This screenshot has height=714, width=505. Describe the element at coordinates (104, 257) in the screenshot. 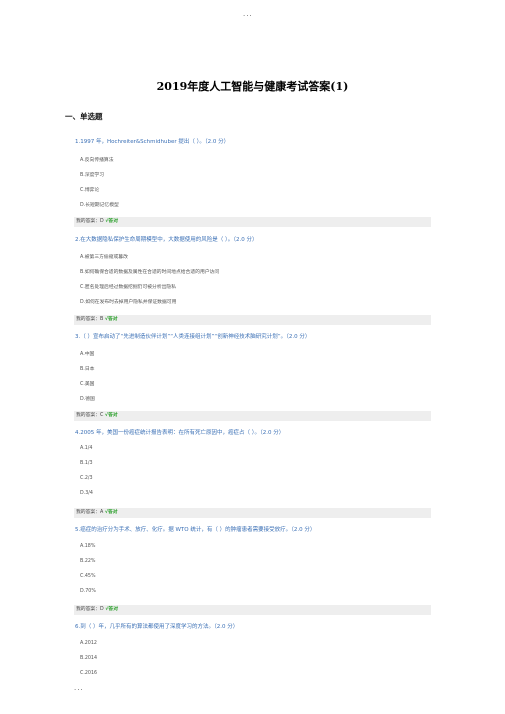

I see `q2-option-a: A.被第三方偷窥或篡改` at that location.